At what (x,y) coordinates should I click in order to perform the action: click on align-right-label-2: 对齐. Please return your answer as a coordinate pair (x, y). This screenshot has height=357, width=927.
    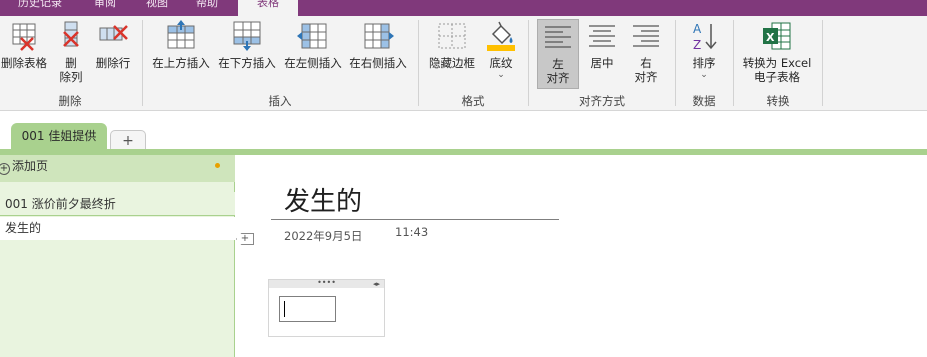
    Looking at the image, I should click on (646, 77).